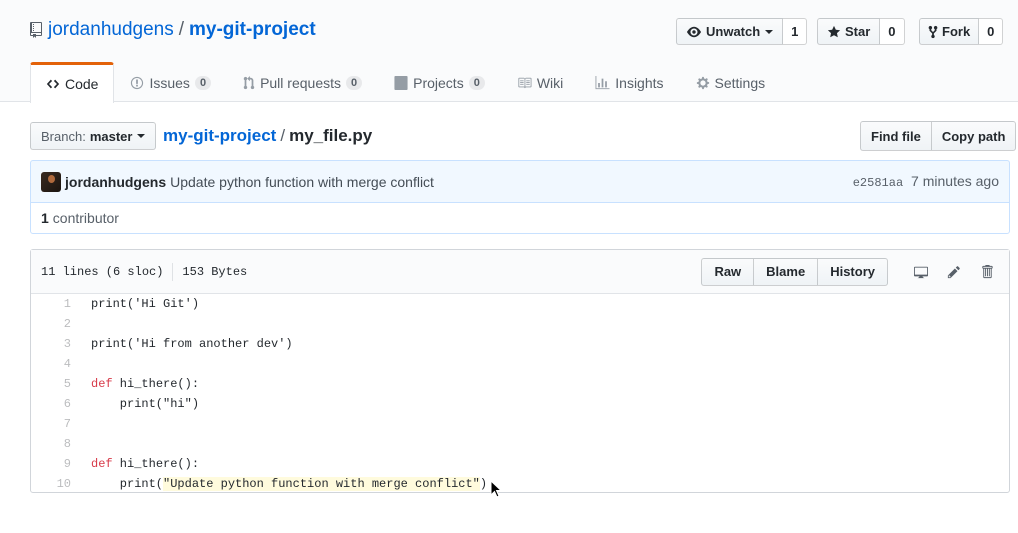 This screenshot has width=1018, height=533. Describe the element at coordinates (786, 271) in the screenshot. I see `blame-button: Blame` at that location.